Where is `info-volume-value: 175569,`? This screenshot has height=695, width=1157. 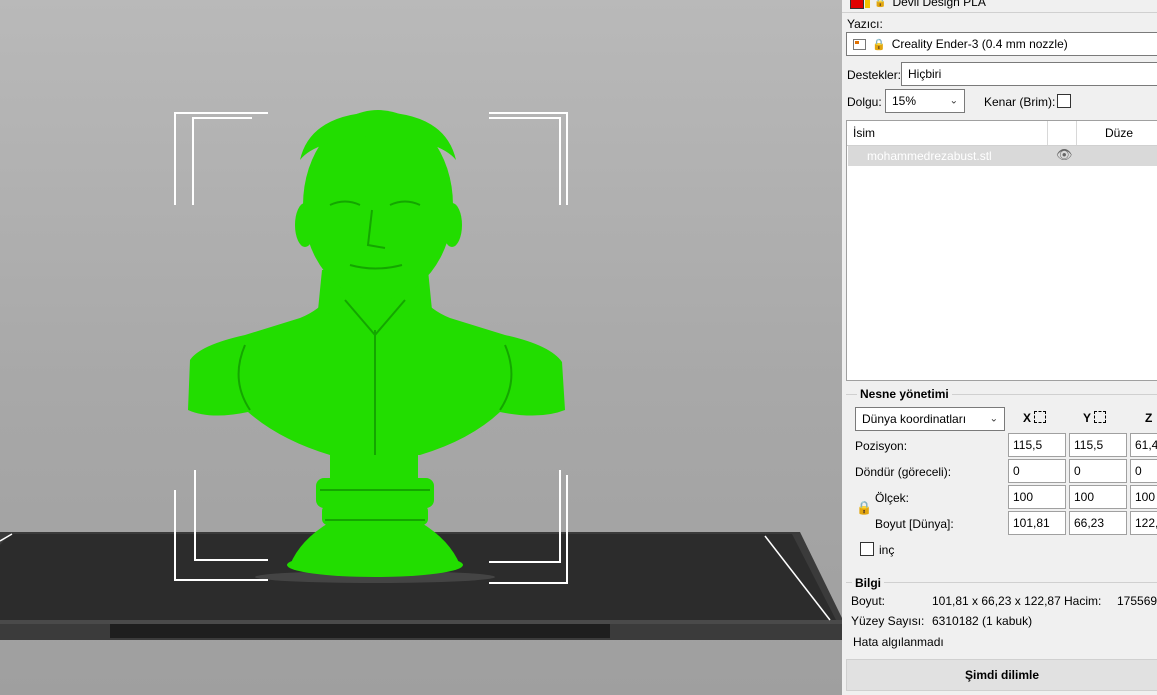
info-volume-value: 175569, is located at coordinates (1137, 601).